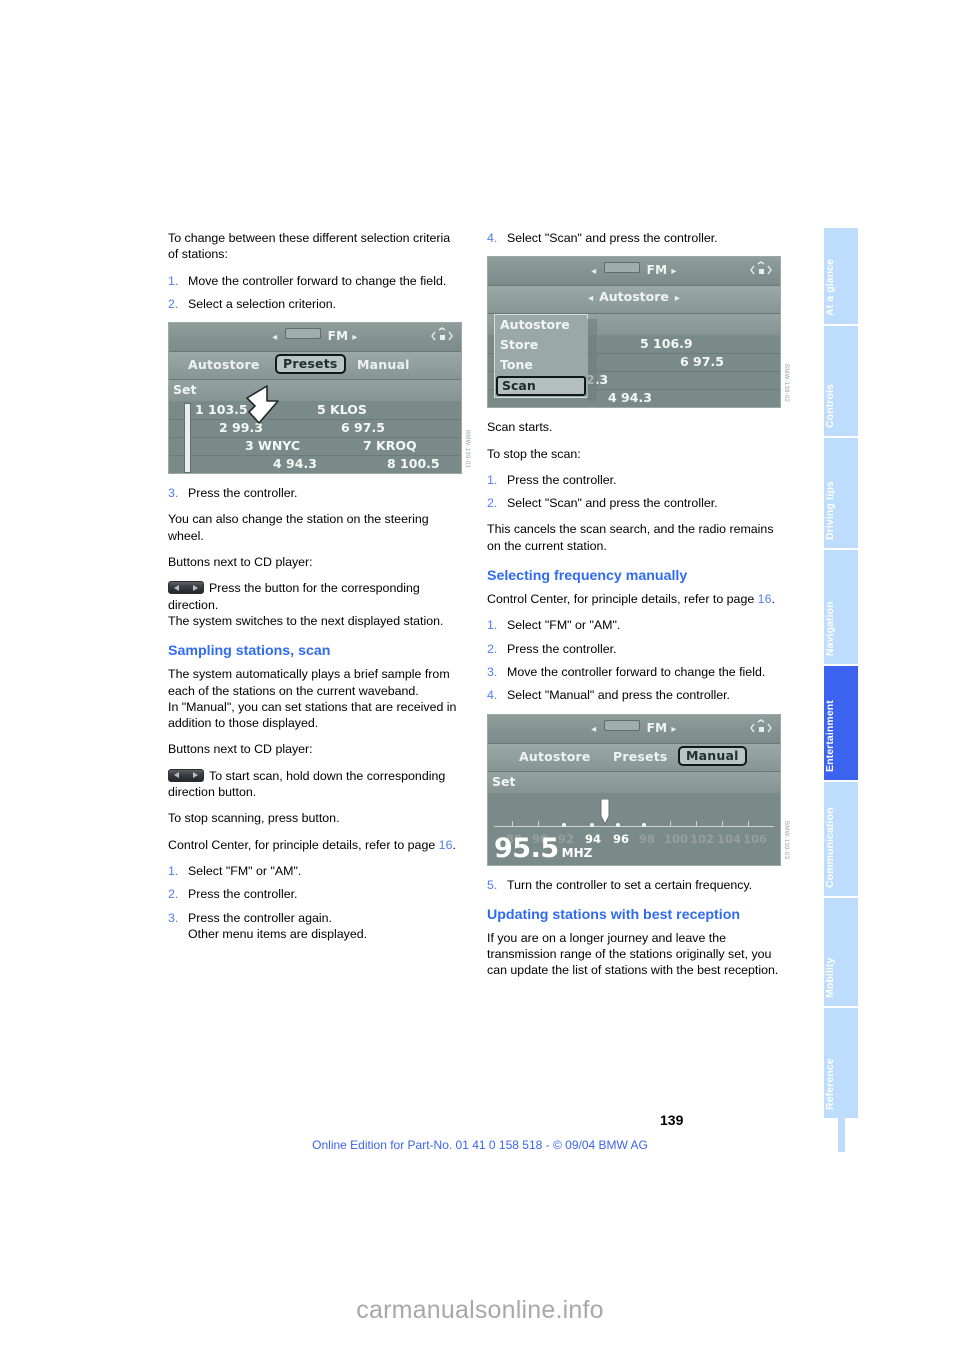 This screenshot has height=1358, width=960. I want to click on band-label: FM, so click(657, 270).